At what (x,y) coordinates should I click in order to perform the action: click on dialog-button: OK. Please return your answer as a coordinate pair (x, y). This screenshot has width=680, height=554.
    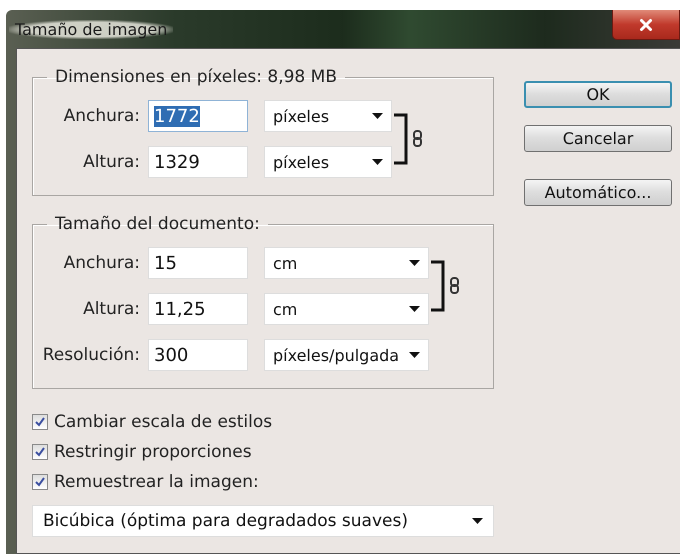
    Looking at the image, I should click on (598, 94).